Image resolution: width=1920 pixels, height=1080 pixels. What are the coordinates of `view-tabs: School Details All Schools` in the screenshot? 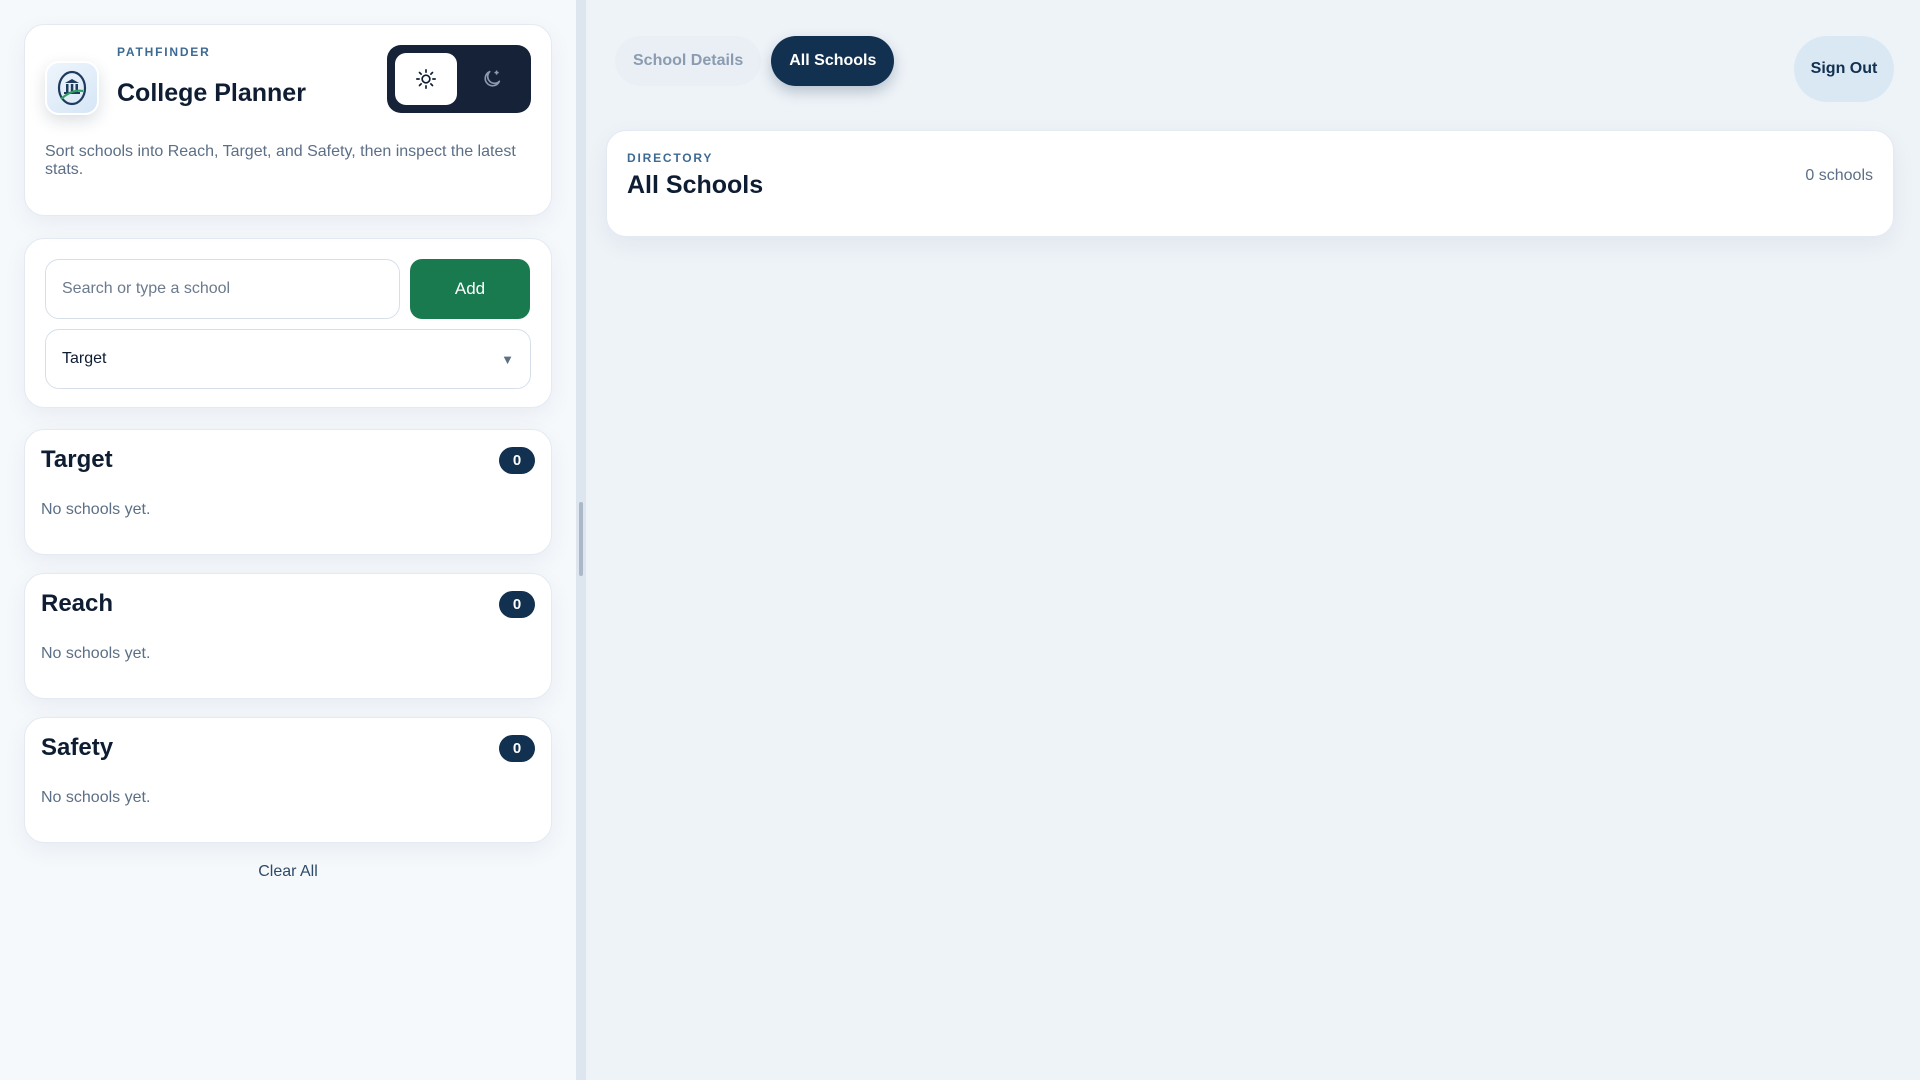 It's located at (1254, 61).